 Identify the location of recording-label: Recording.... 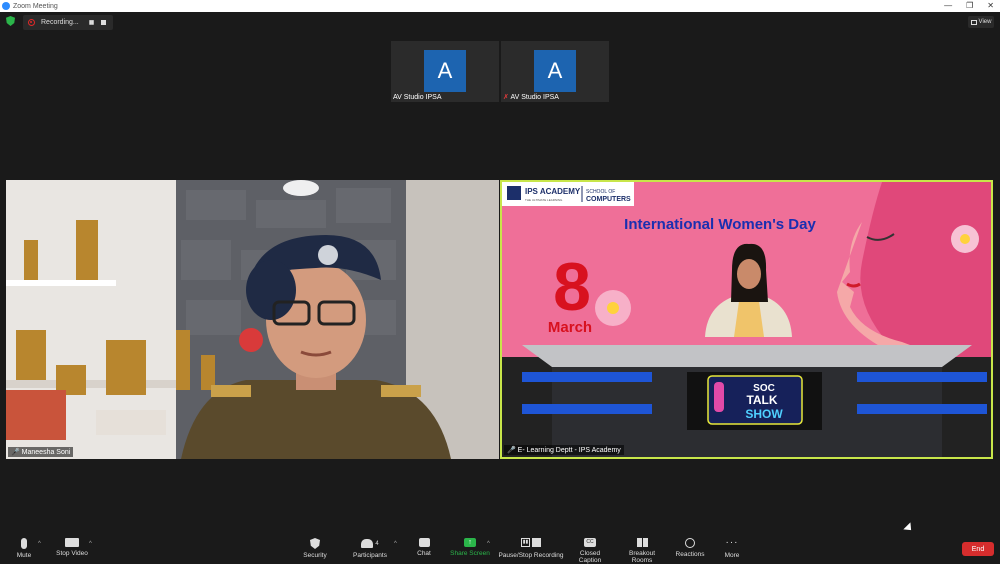
(60, 22).